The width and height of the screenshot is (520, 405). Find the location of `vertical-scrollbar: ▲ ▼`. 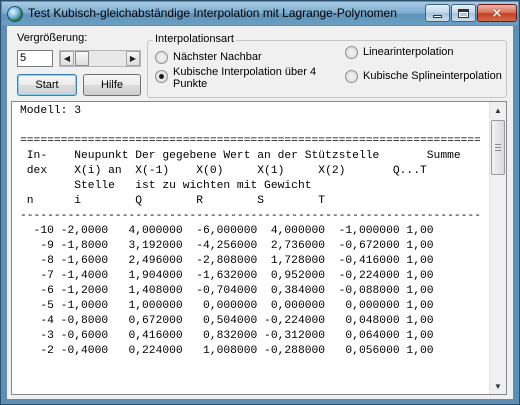

vertical-scrollbar: ▲ ▼ is located at coordinates (497, 248).